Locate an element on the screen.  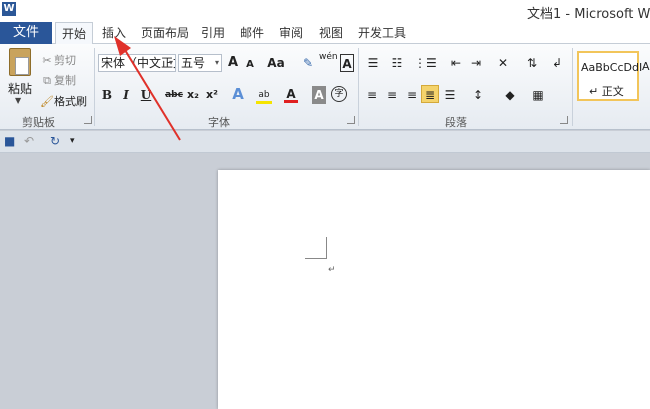
arrow-shaft is located at coordinates (152, 95).